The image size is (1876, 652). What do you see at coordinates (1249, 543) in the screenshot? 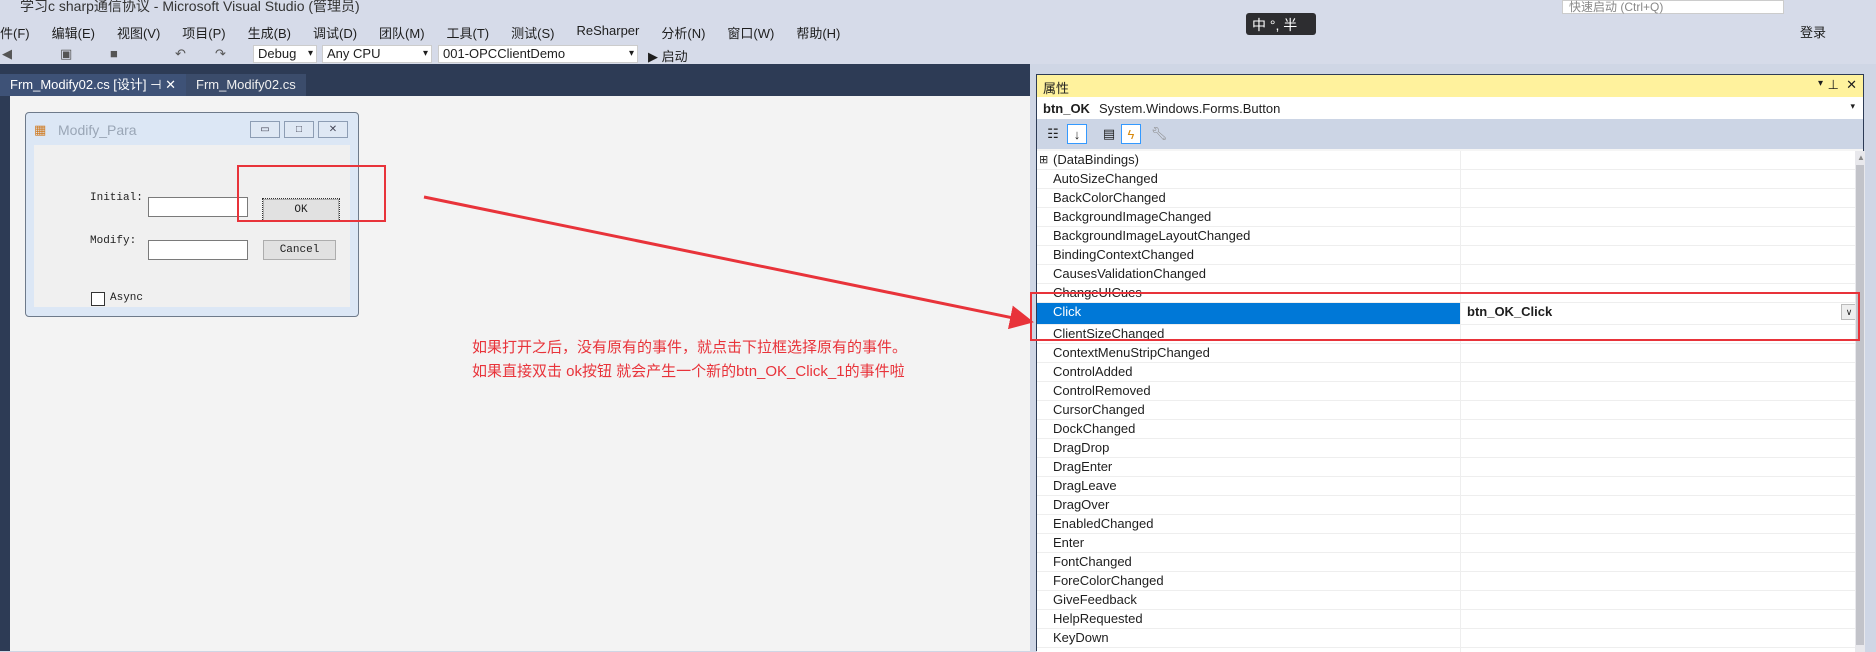
I see `event-name: Enter` at bounding box center [1249, 543].